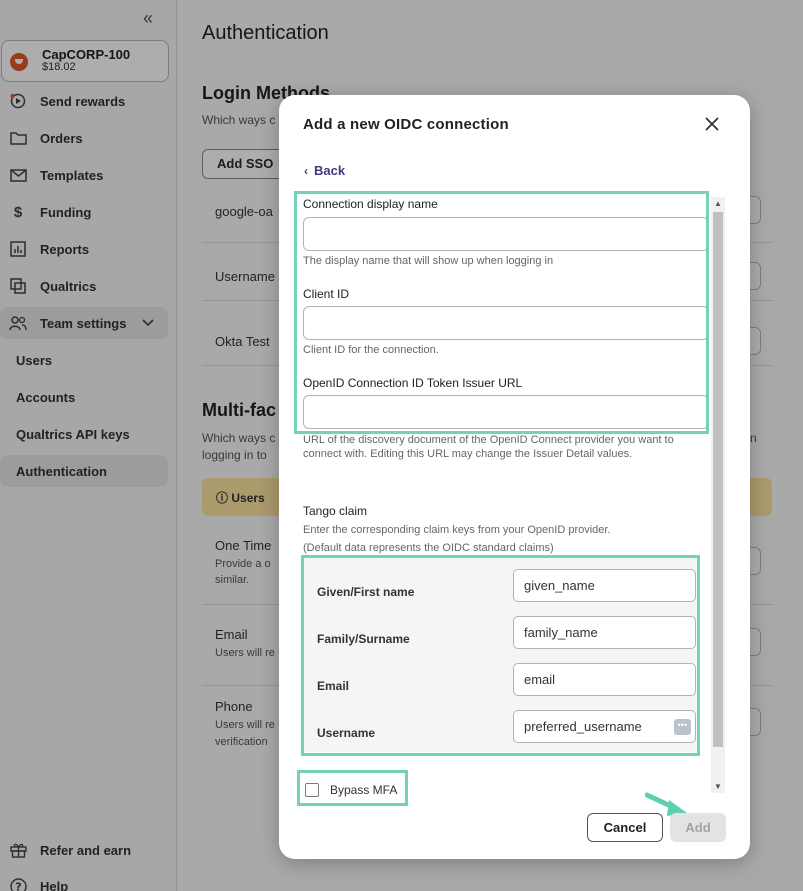 The height and width of the screenshot is (891, 803). Describe the element at coordinates (625, 827) in the screenshot. I see `cancel-button: Cancel` at that location.